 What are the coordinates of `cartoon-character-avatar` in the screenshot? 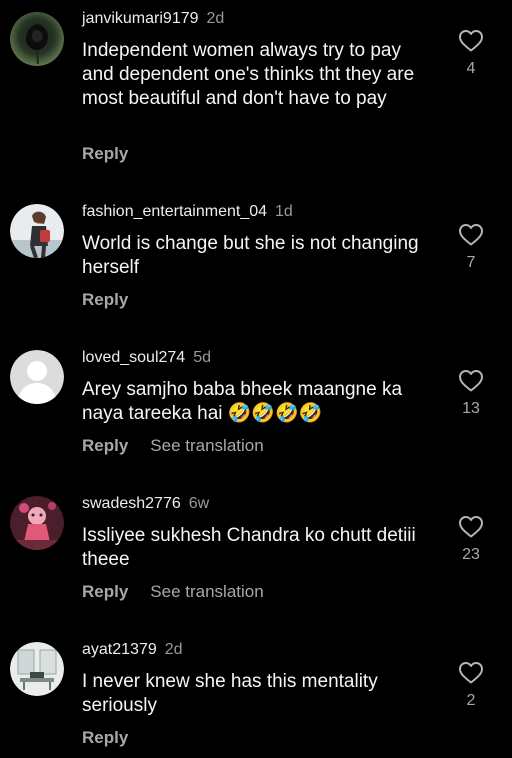 It's located at (37, 523).